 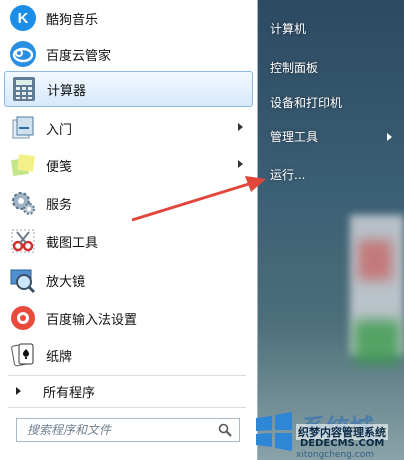 What do you see at coordinates (274, 431) in the screenshot?
I see `windows-logo-icon` at bounding box center [274, 431].